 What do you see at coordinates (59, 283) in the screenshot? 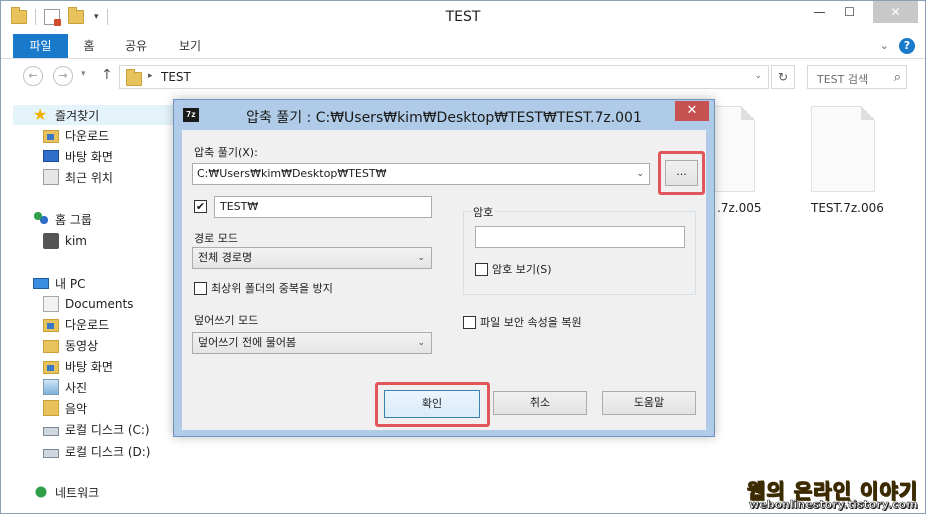
I see `sidebar-item-this-pc: 내 PC` at bounding box center [59, 283].